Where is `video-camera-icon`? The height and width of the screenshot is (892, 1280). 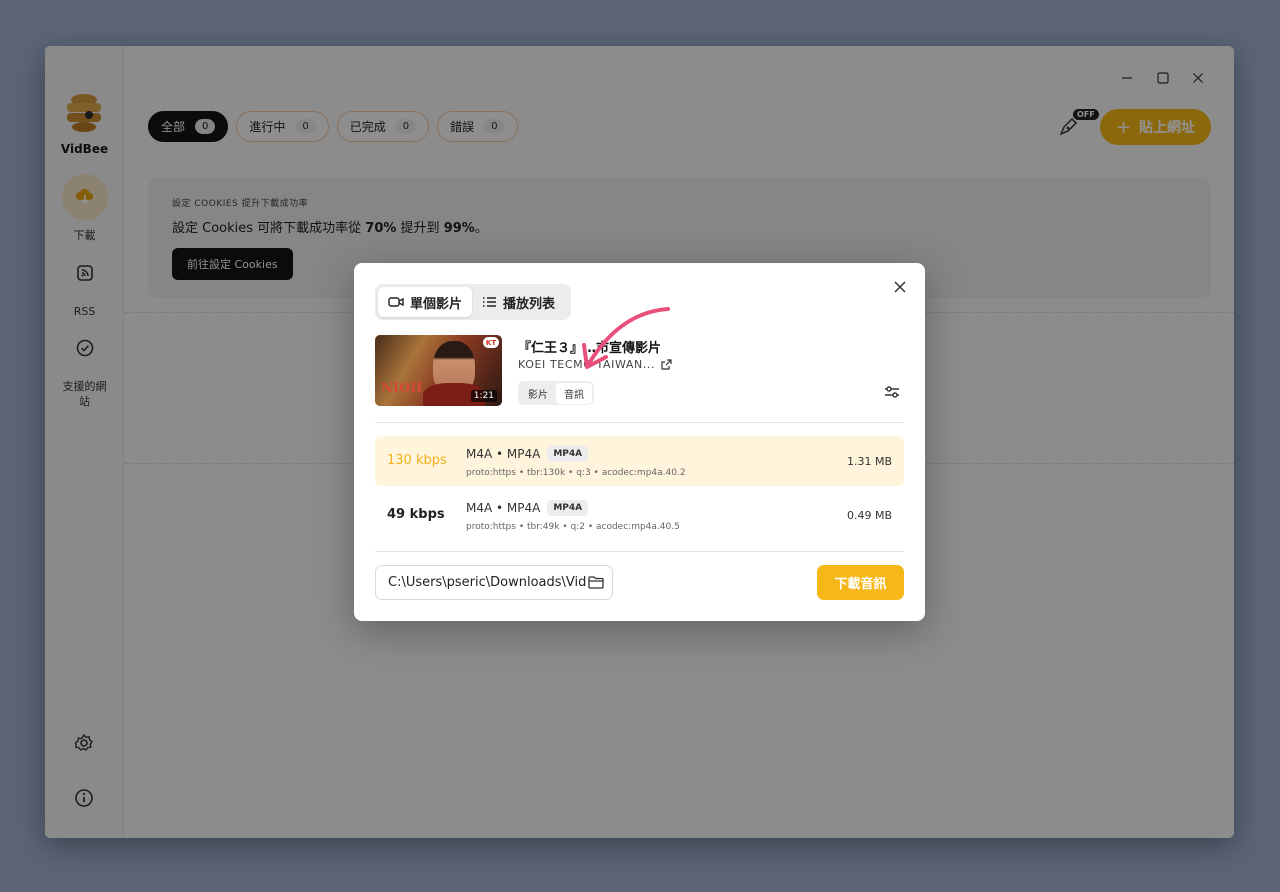 video-camera-icon is located at coordinates (396, 302).